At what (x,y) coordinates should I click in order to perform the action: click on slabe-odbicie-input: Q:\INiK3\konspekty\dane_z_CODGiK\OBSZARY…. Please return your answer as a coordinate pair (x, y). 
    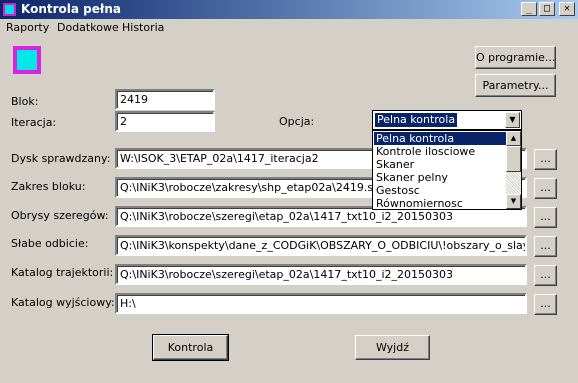
    Looking at the image, I should click on (321, 245).